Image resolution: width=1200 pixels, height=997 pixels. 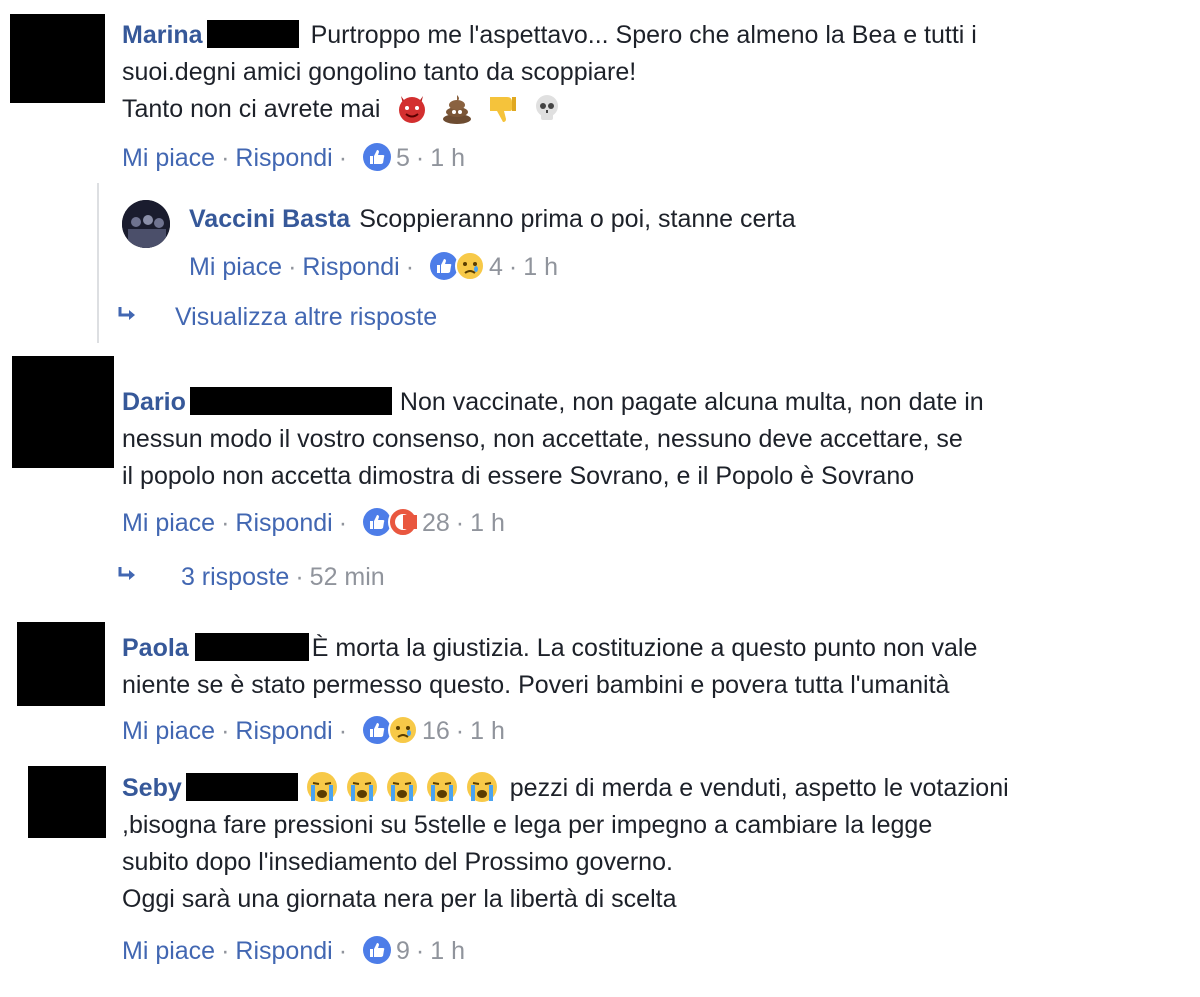 I want to click on comment-text: Scoppieranno prima o poi, stanne certa, so click(x=577, y=219).